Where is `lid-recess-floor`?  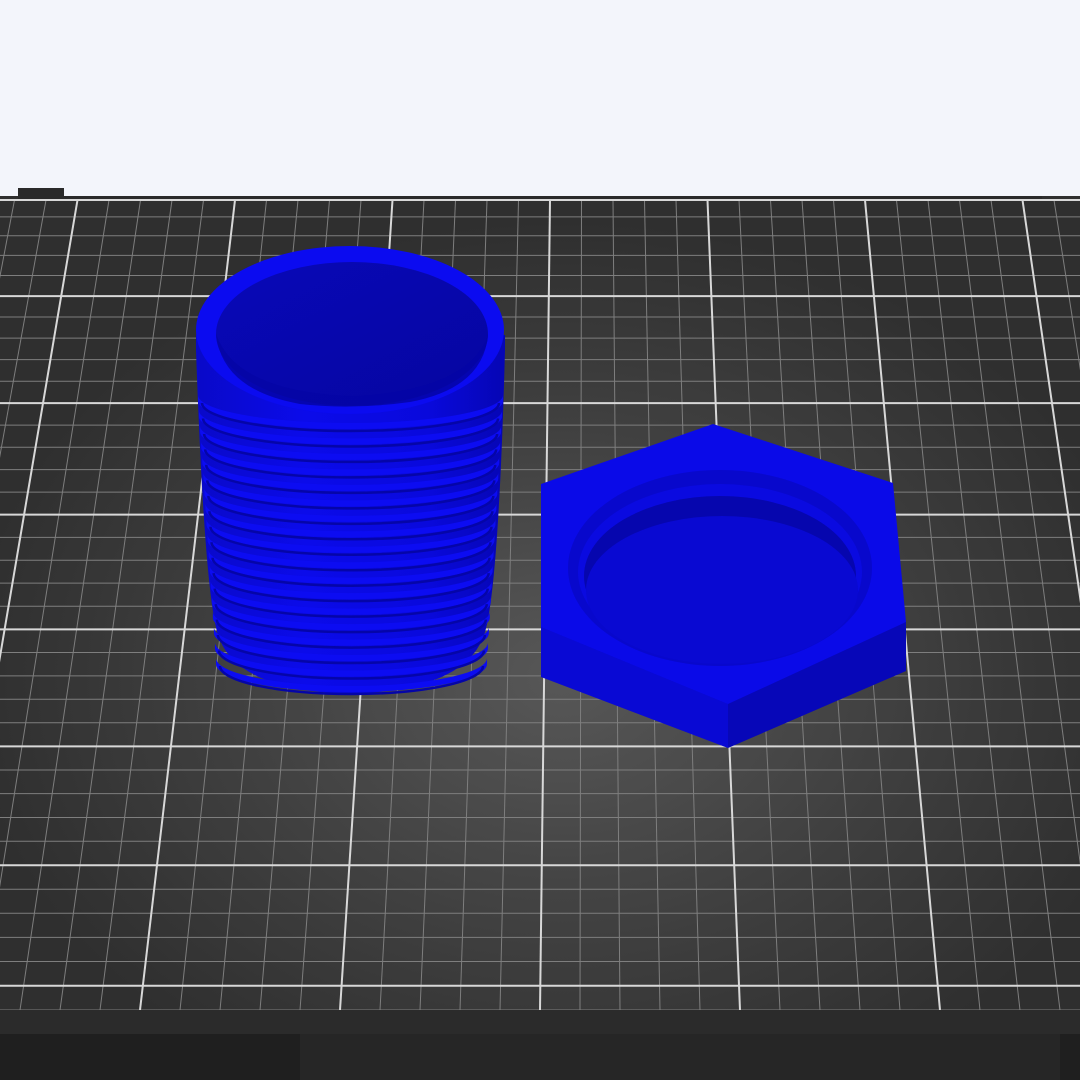 lid-recess-floor is located at coordinates (722, 590).